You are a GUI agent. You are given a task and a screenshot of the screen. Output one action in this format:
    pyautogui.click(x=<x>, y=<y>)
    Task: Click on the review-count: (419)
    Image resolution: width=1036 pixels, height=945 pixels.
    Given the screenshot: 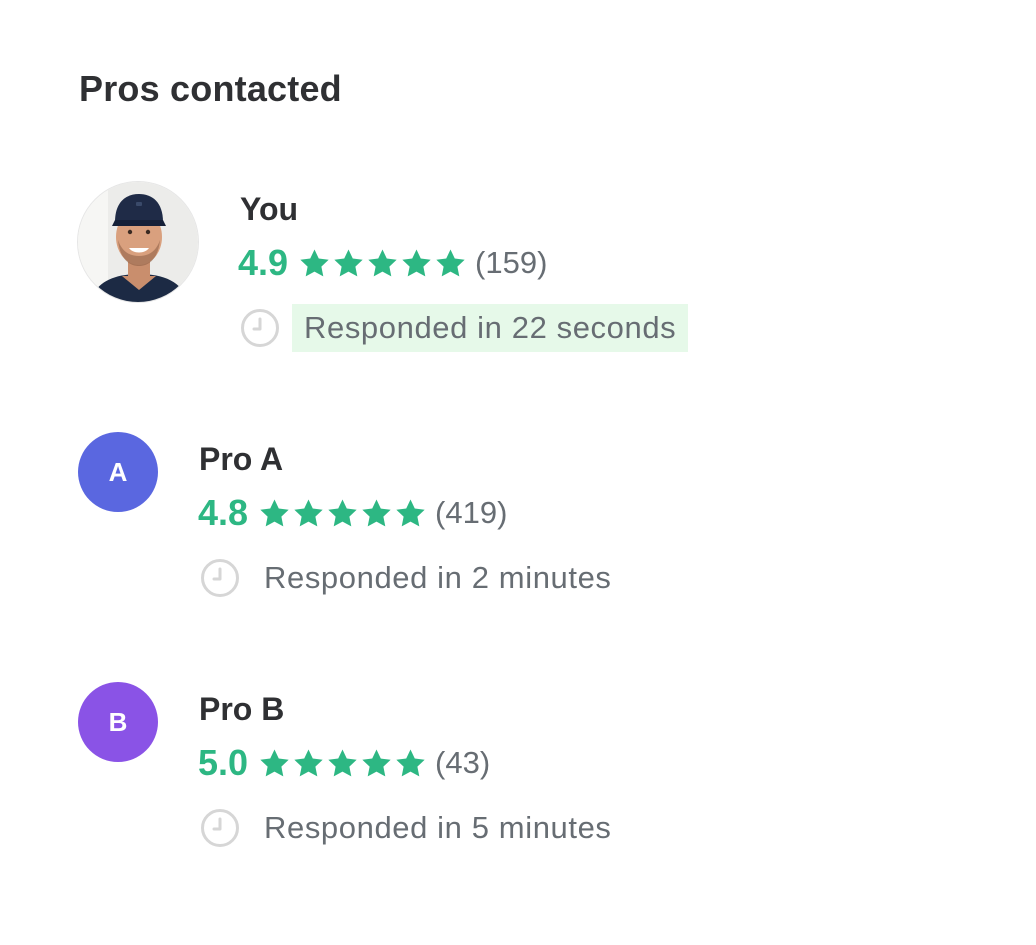 What is the action you would take?
    pyautogui.click(x=471, y=512)
    